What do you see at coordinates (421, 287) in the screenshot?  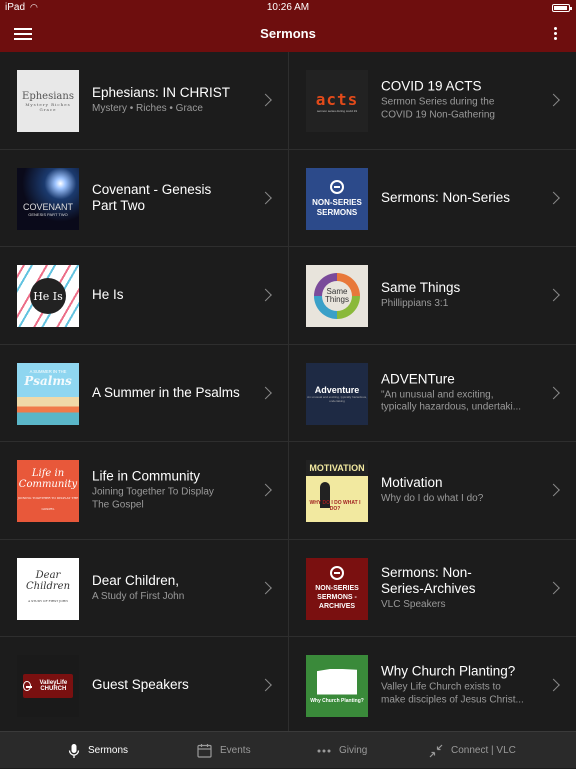 I see `series-title: Same Things` at bounding box center [421, 287].